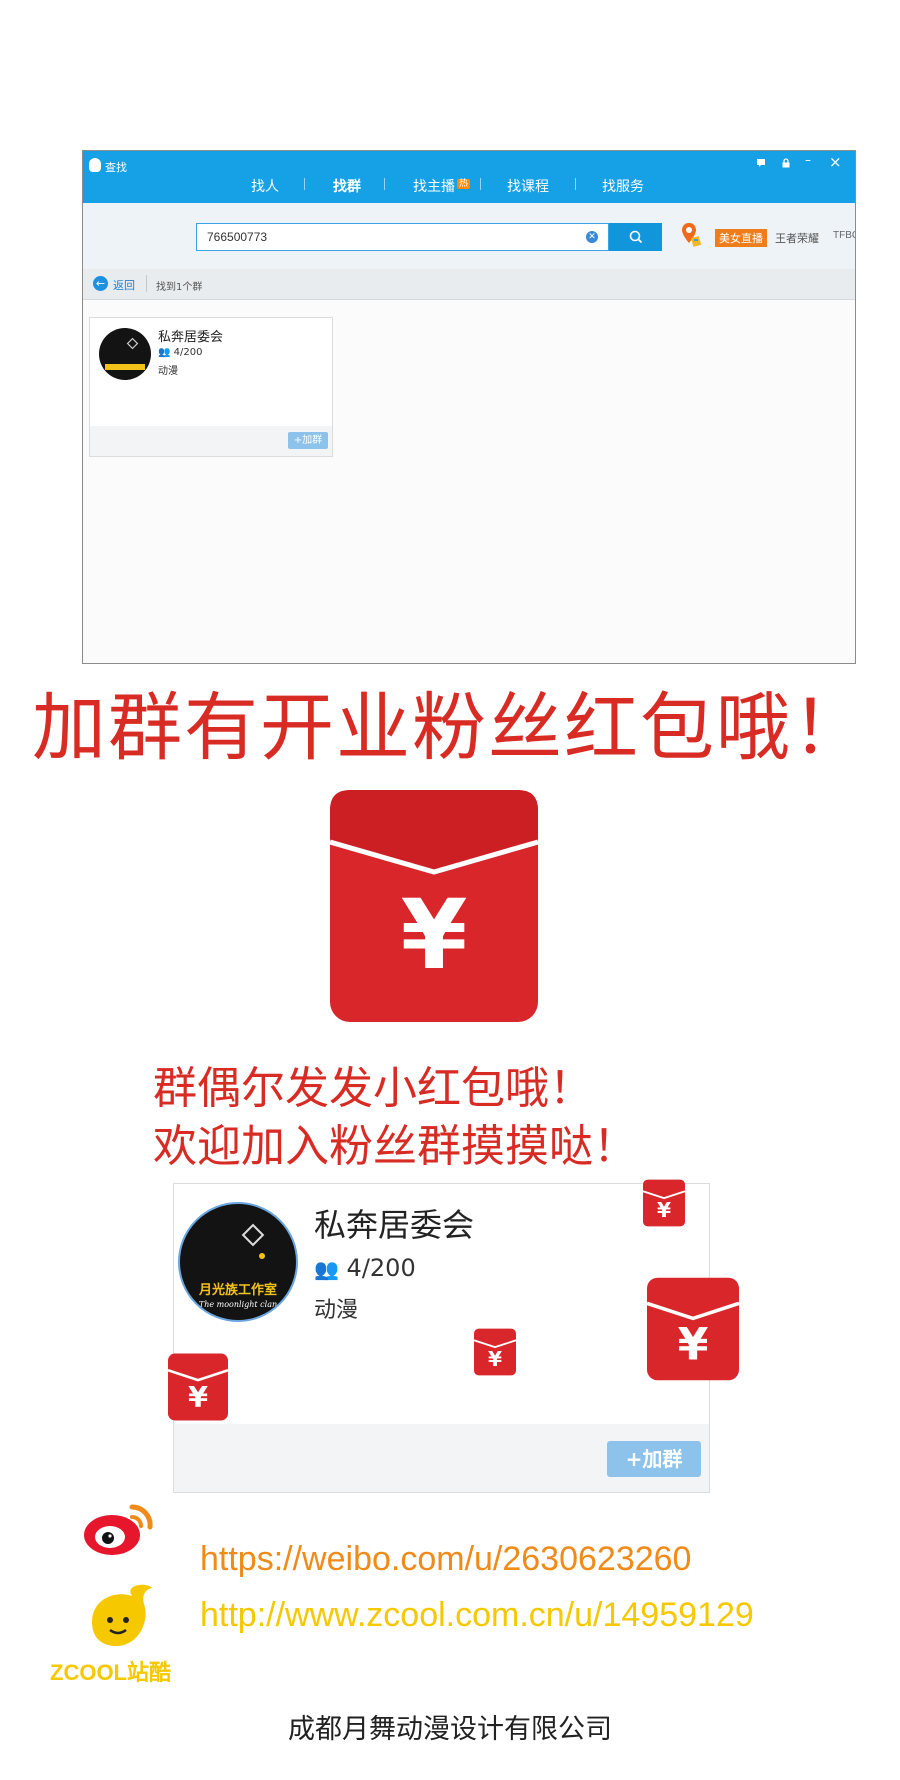 This screenshot has width=900, height=1780. Describe the element at coordinates (265, 186) in the screenshot. I see `tab-find-people: 找人` at that location.